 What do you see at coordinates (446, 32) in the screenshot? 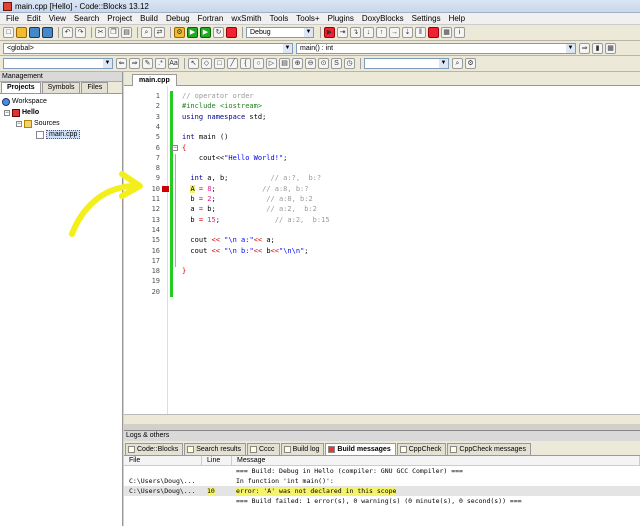
I see `debug-windows-icon: ▦` at bounding box center [446, 32].